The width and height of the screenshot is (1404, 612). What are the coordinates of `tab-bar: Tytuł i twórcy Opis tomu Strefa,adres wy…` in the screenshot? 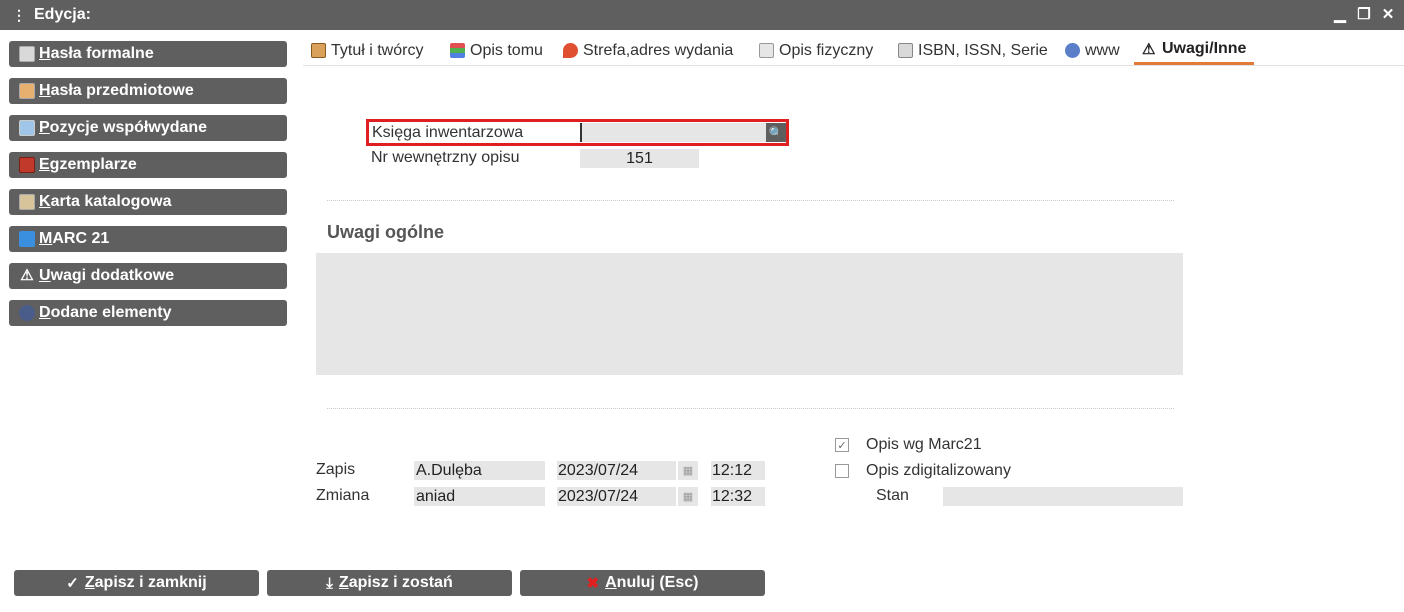 It's located at (853, 51).